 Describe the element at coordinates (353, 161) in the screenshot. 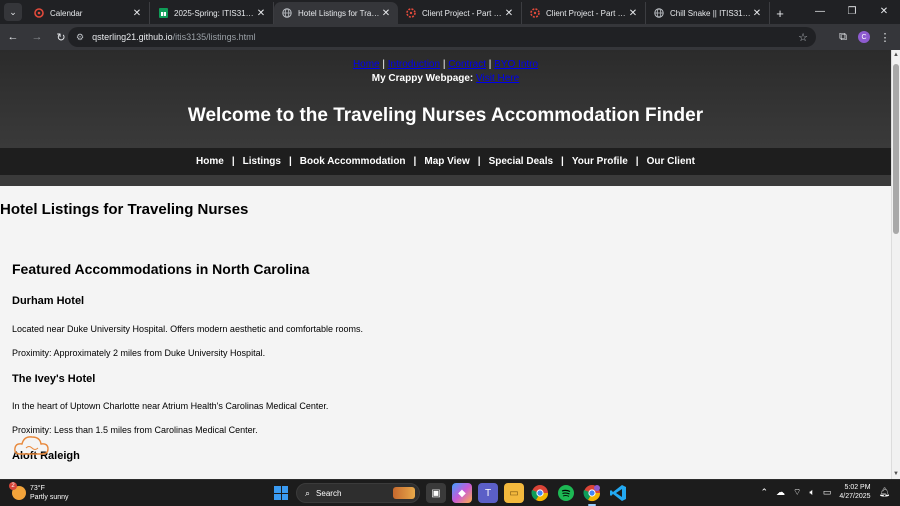

I see `nav-book-accommodation: Book Accommodation` at that location.